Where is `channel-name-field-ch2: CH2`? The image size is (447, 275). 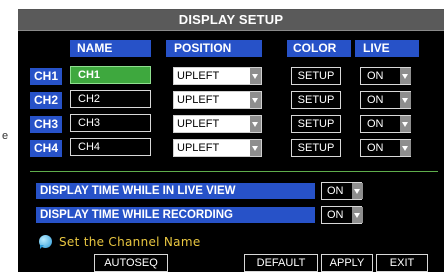
channel-name-field-ch2: CH2 is located at coordinates (110, 99).